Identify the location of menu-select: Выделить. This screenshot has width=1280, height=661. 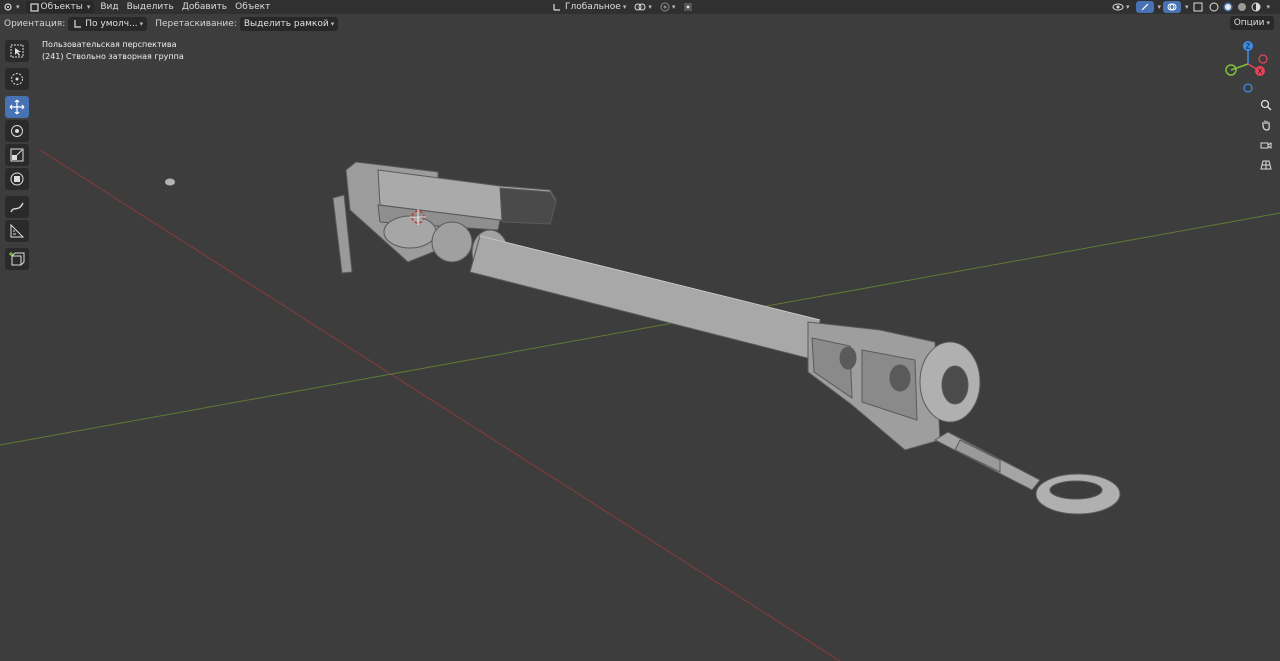
(150, 7).